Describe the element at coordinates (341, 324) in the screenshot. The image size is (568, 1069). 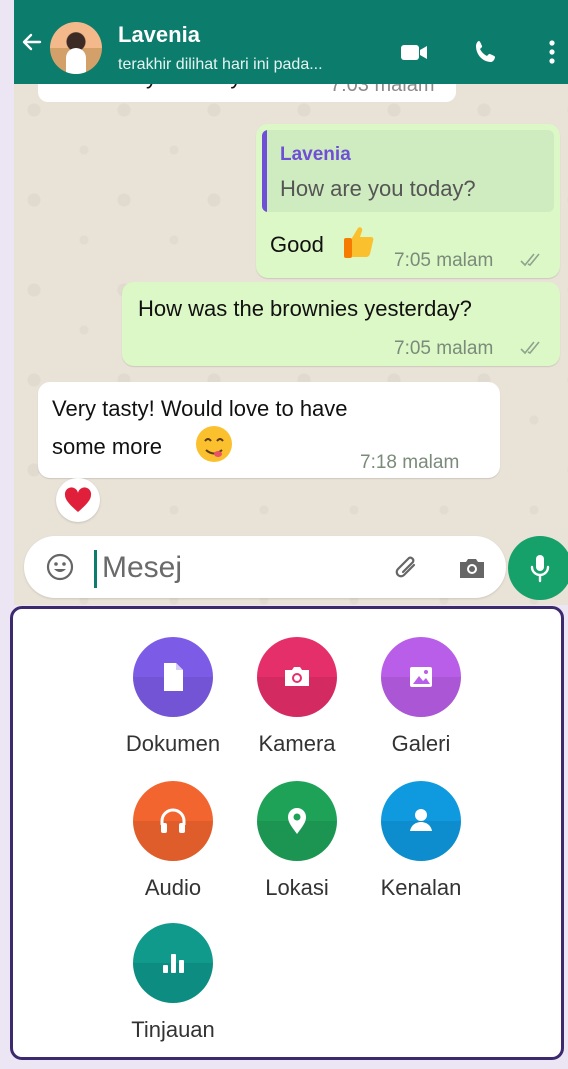
I see `message-bubble-outgoing` at that location.